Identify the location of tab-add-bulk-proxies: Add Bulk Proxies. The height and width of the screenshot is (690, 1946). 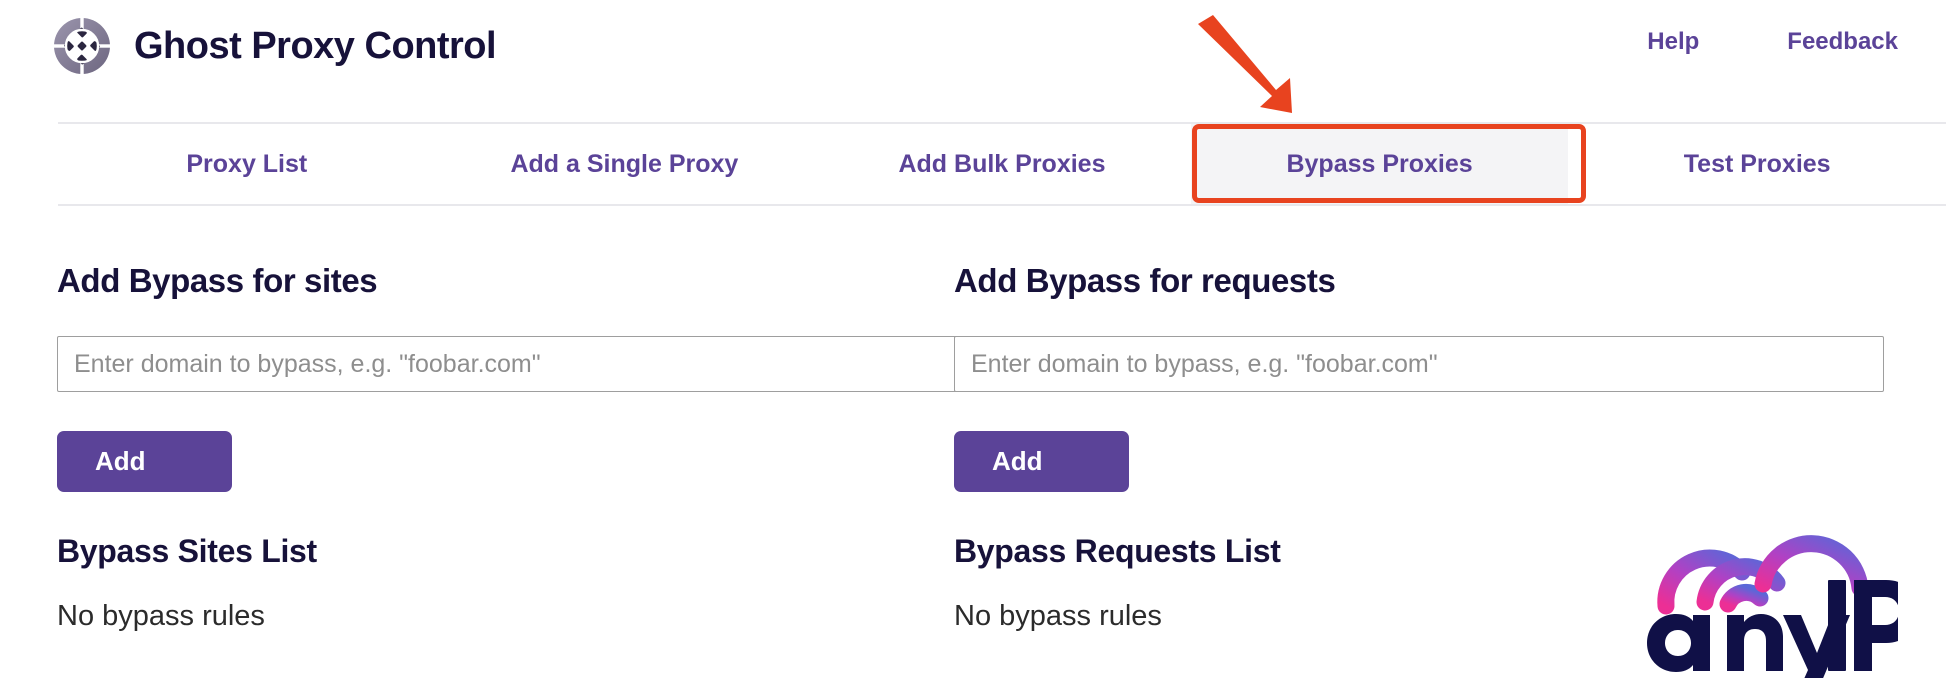
(1002, 164).